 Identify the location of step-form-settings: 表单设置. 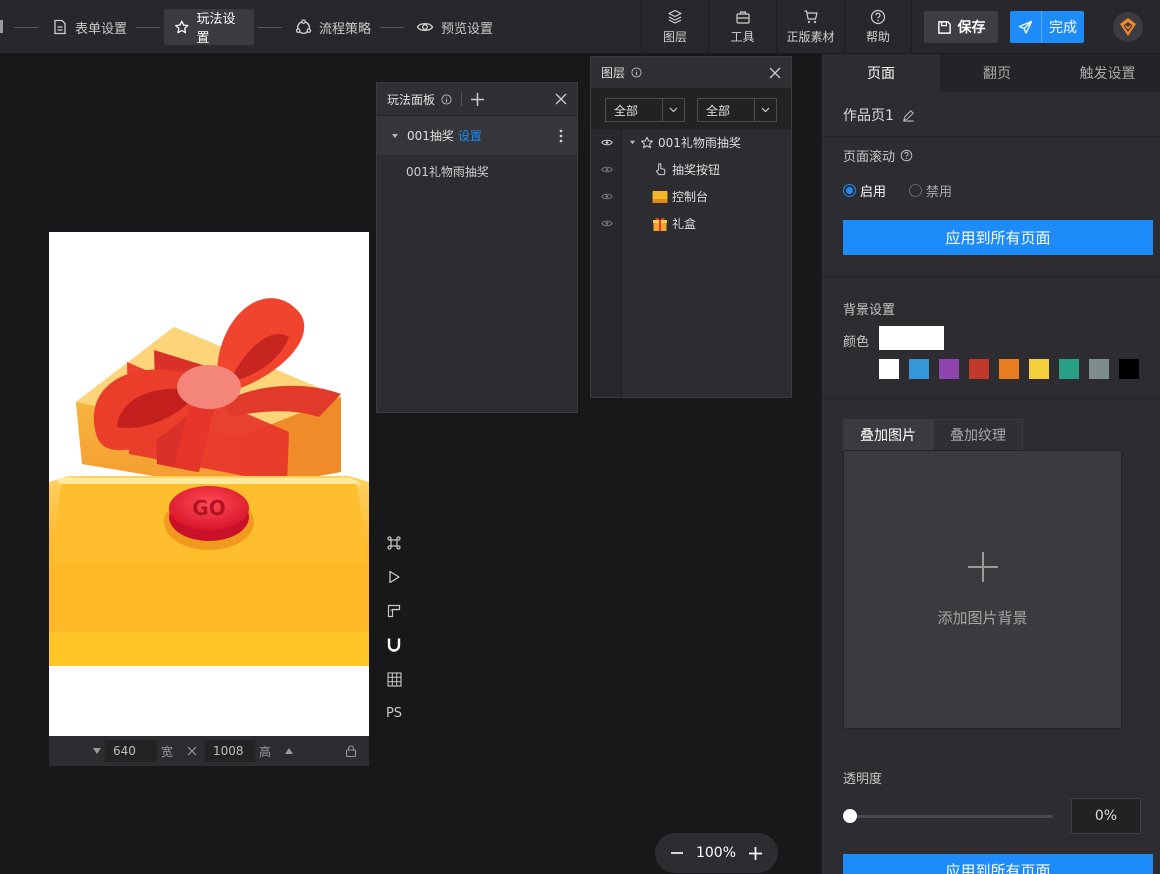
(89, 27).